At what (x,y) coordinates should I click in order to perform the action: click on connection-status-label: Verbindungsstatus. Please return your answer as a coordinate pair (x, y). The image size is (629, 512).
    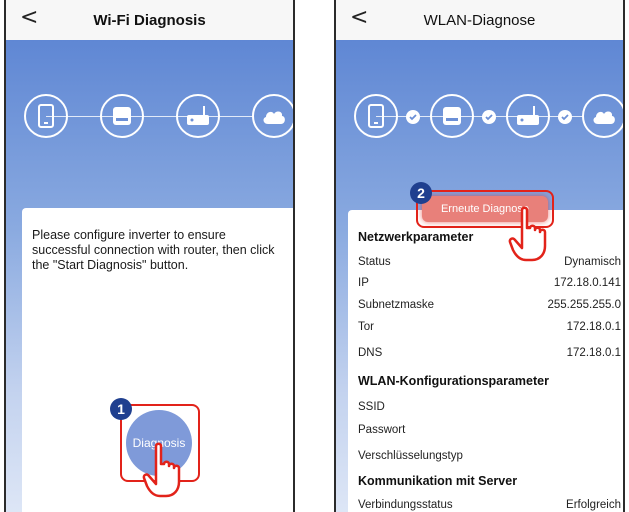
    Looking at the image, I should click on (405, 505).